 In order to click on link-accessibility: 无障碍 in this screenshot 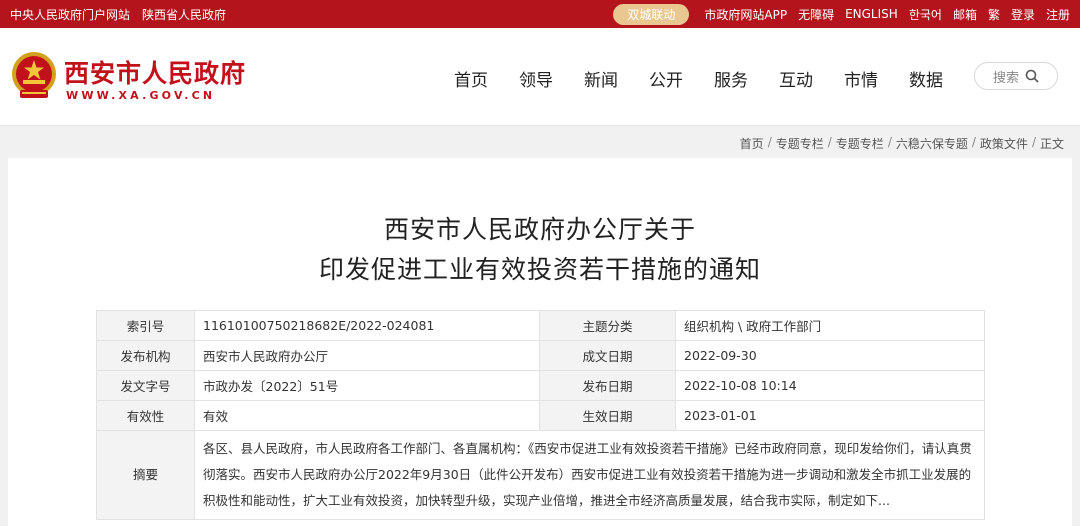, I will do `click(816, 14)`.